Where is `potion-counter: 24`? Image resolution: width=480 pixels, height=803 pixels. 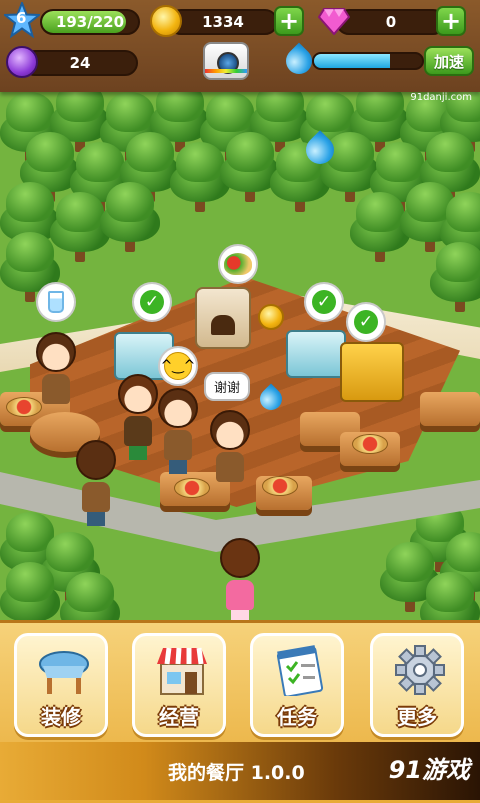
potion-counter: 24 is located at coordinates (80, 63).